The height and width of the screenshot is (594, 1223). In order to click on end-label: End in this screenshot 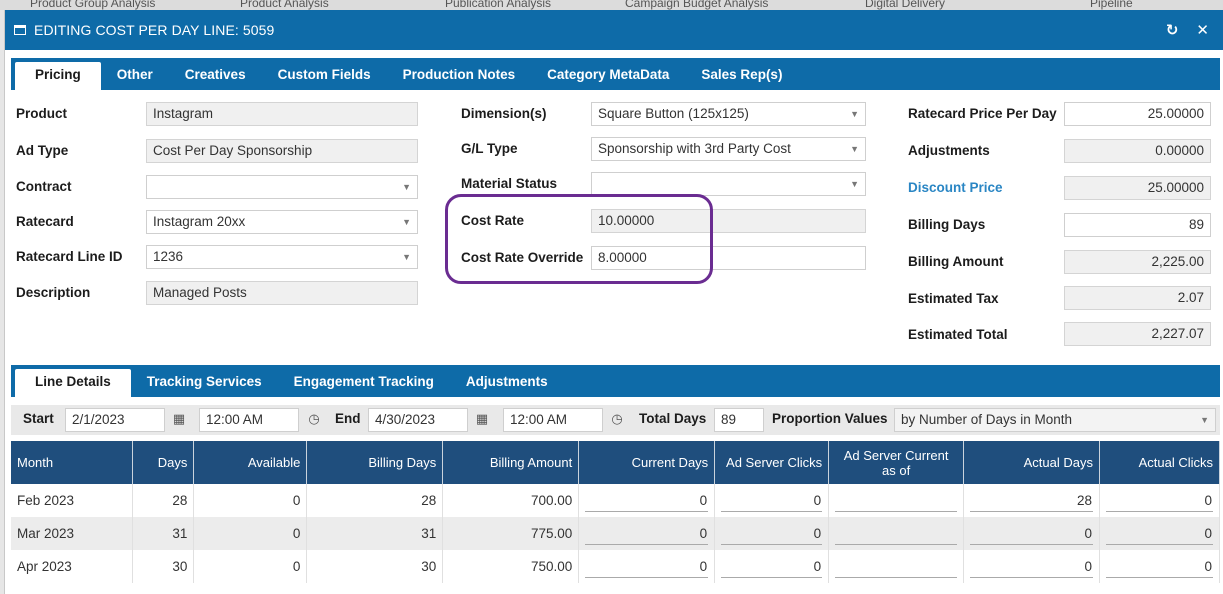, I will do `click(348, 418)`.